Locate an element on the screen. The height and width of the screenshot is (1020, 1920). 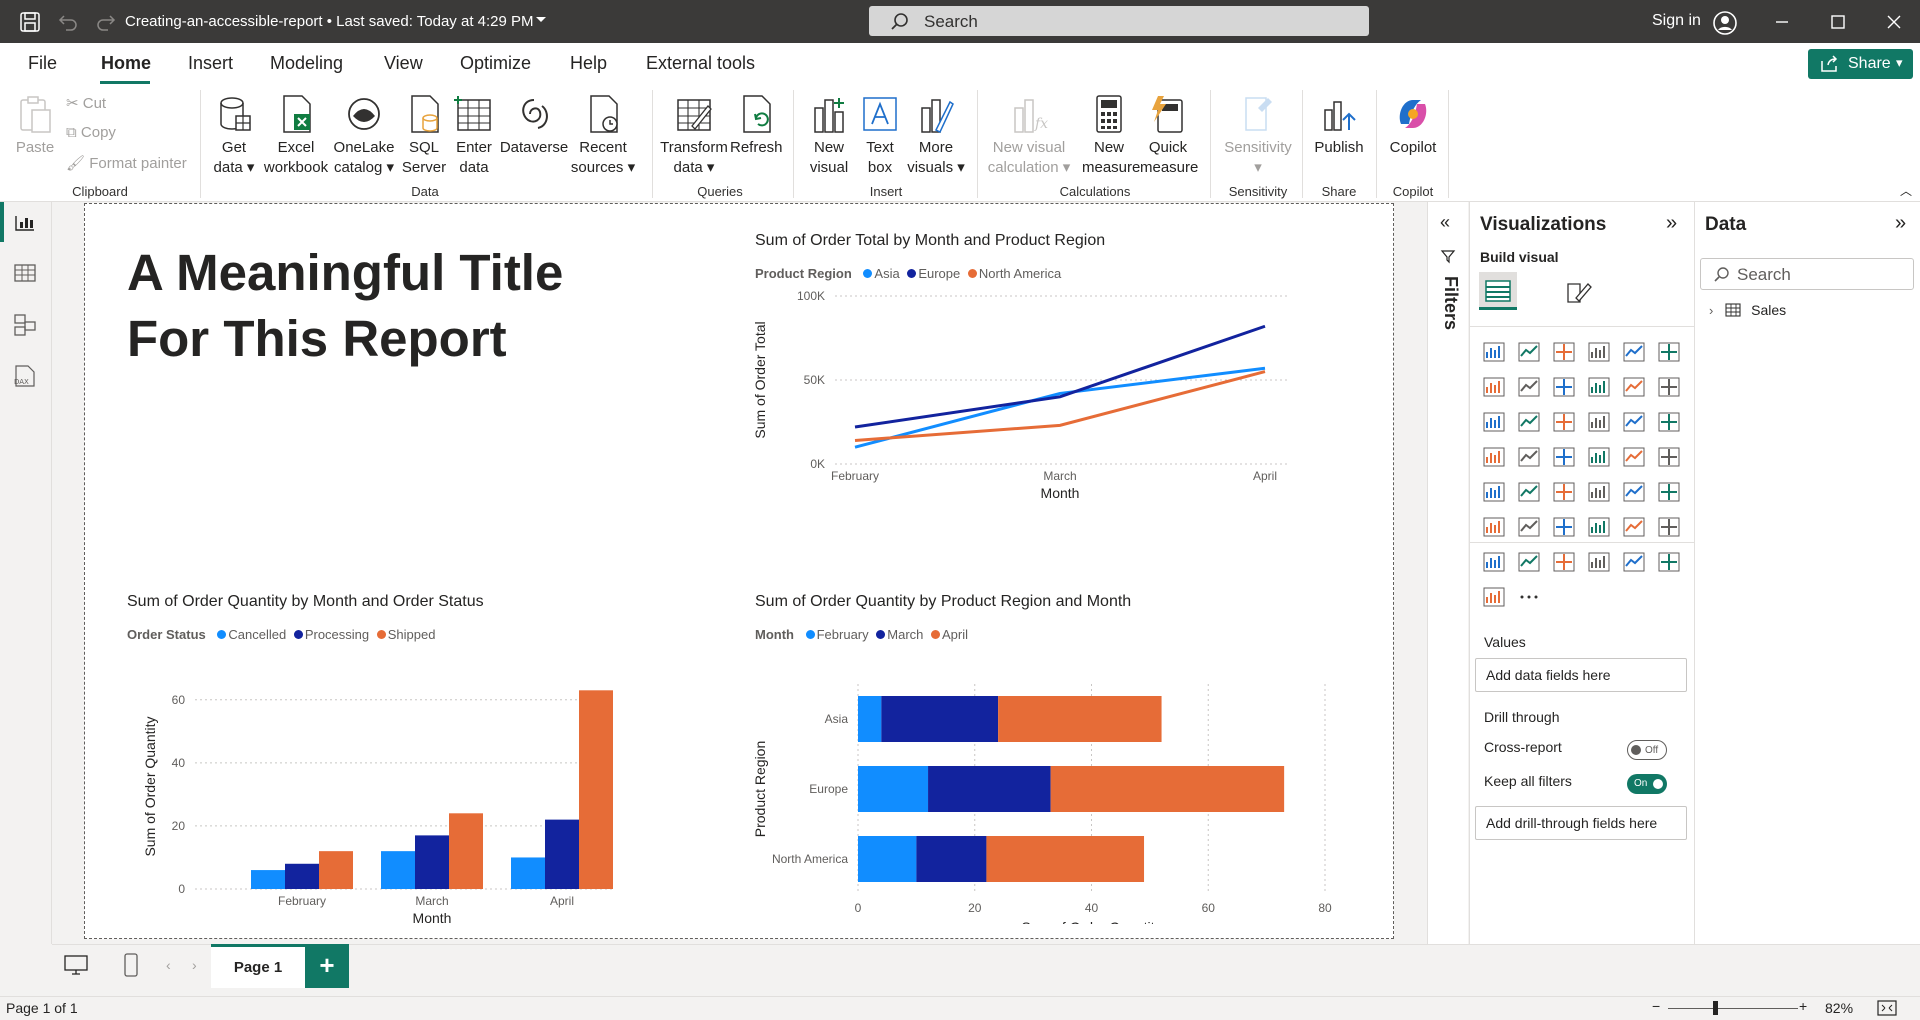
page-tab-1: Page 1 is located at coordinates (258, 966).